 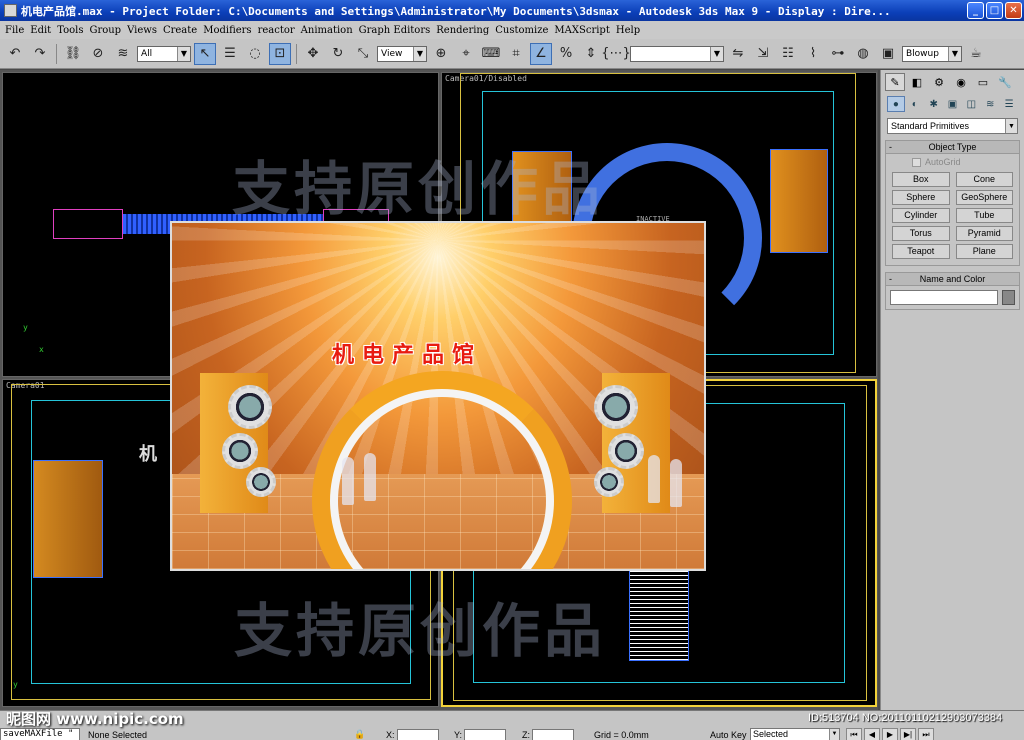 I want to click on selection-region-icon: ◌, so click(x=255, y=54).